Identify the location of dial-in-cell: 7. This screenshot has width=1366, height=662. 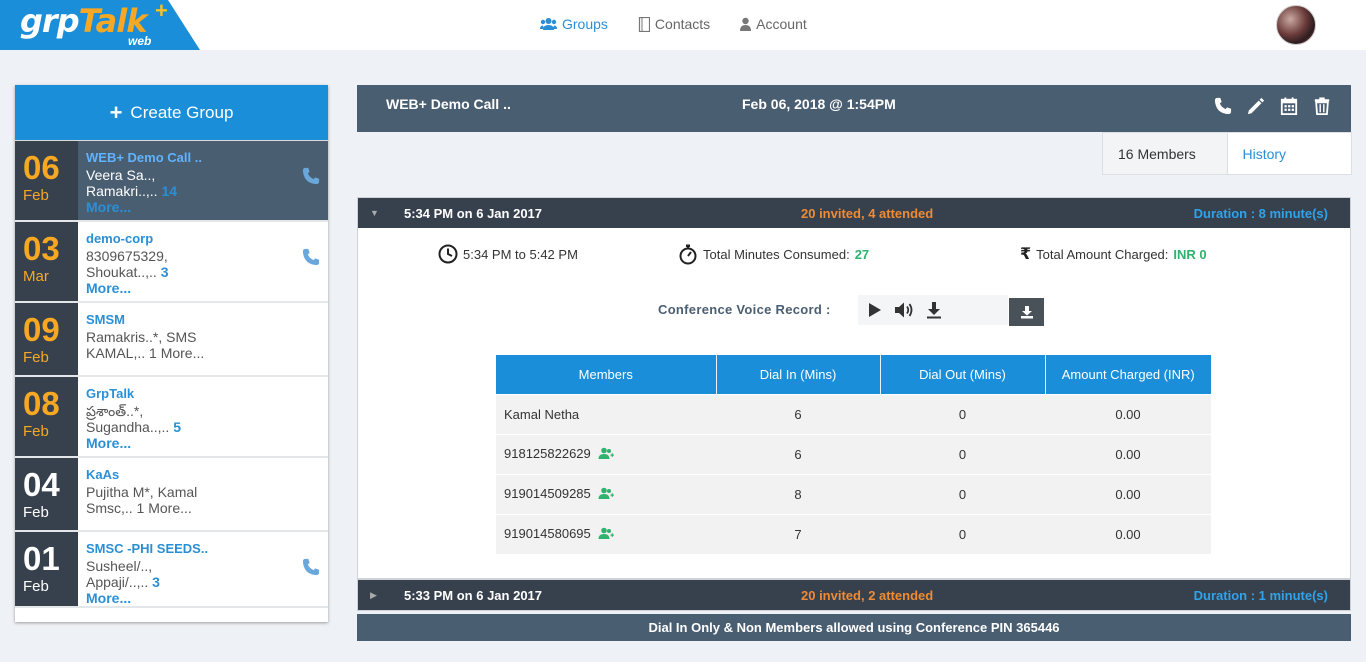
(798, 533).